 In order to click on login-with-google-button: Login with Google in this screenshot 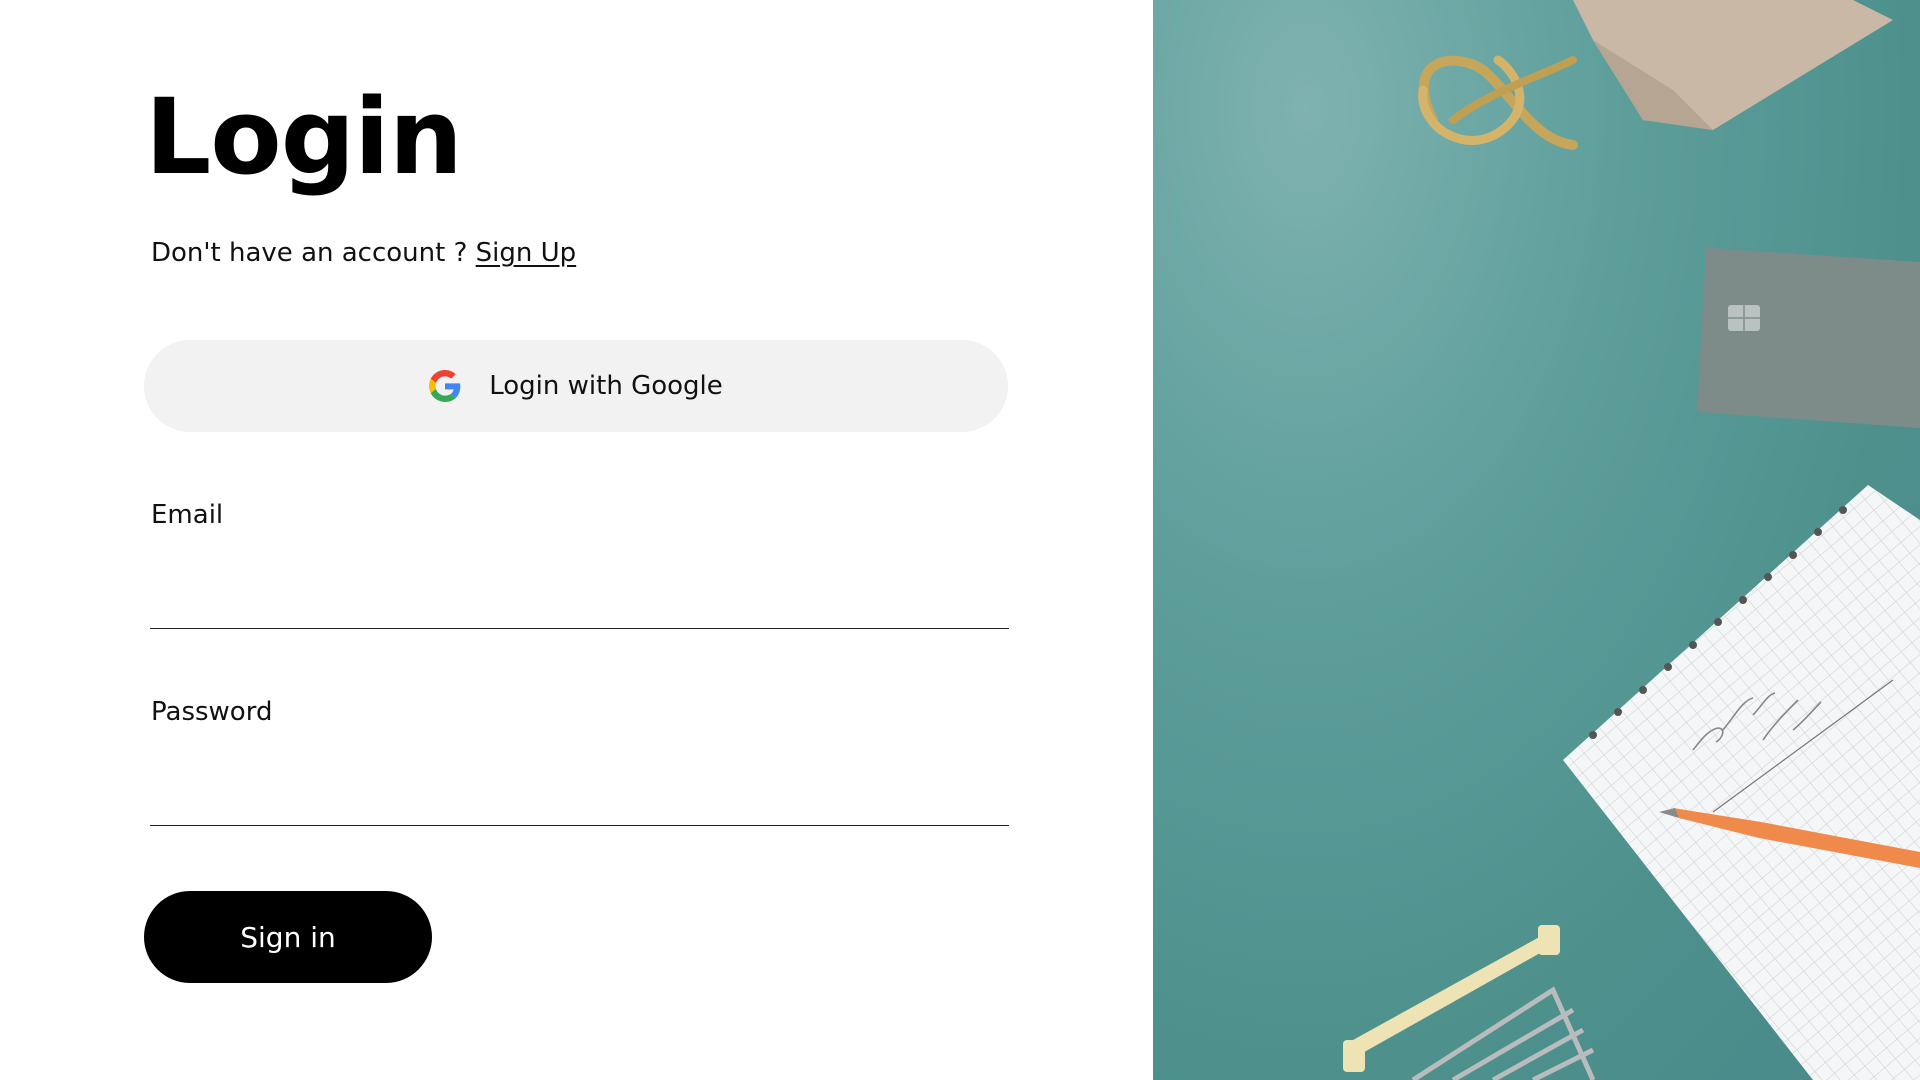, I will do `click(576, 386)`.